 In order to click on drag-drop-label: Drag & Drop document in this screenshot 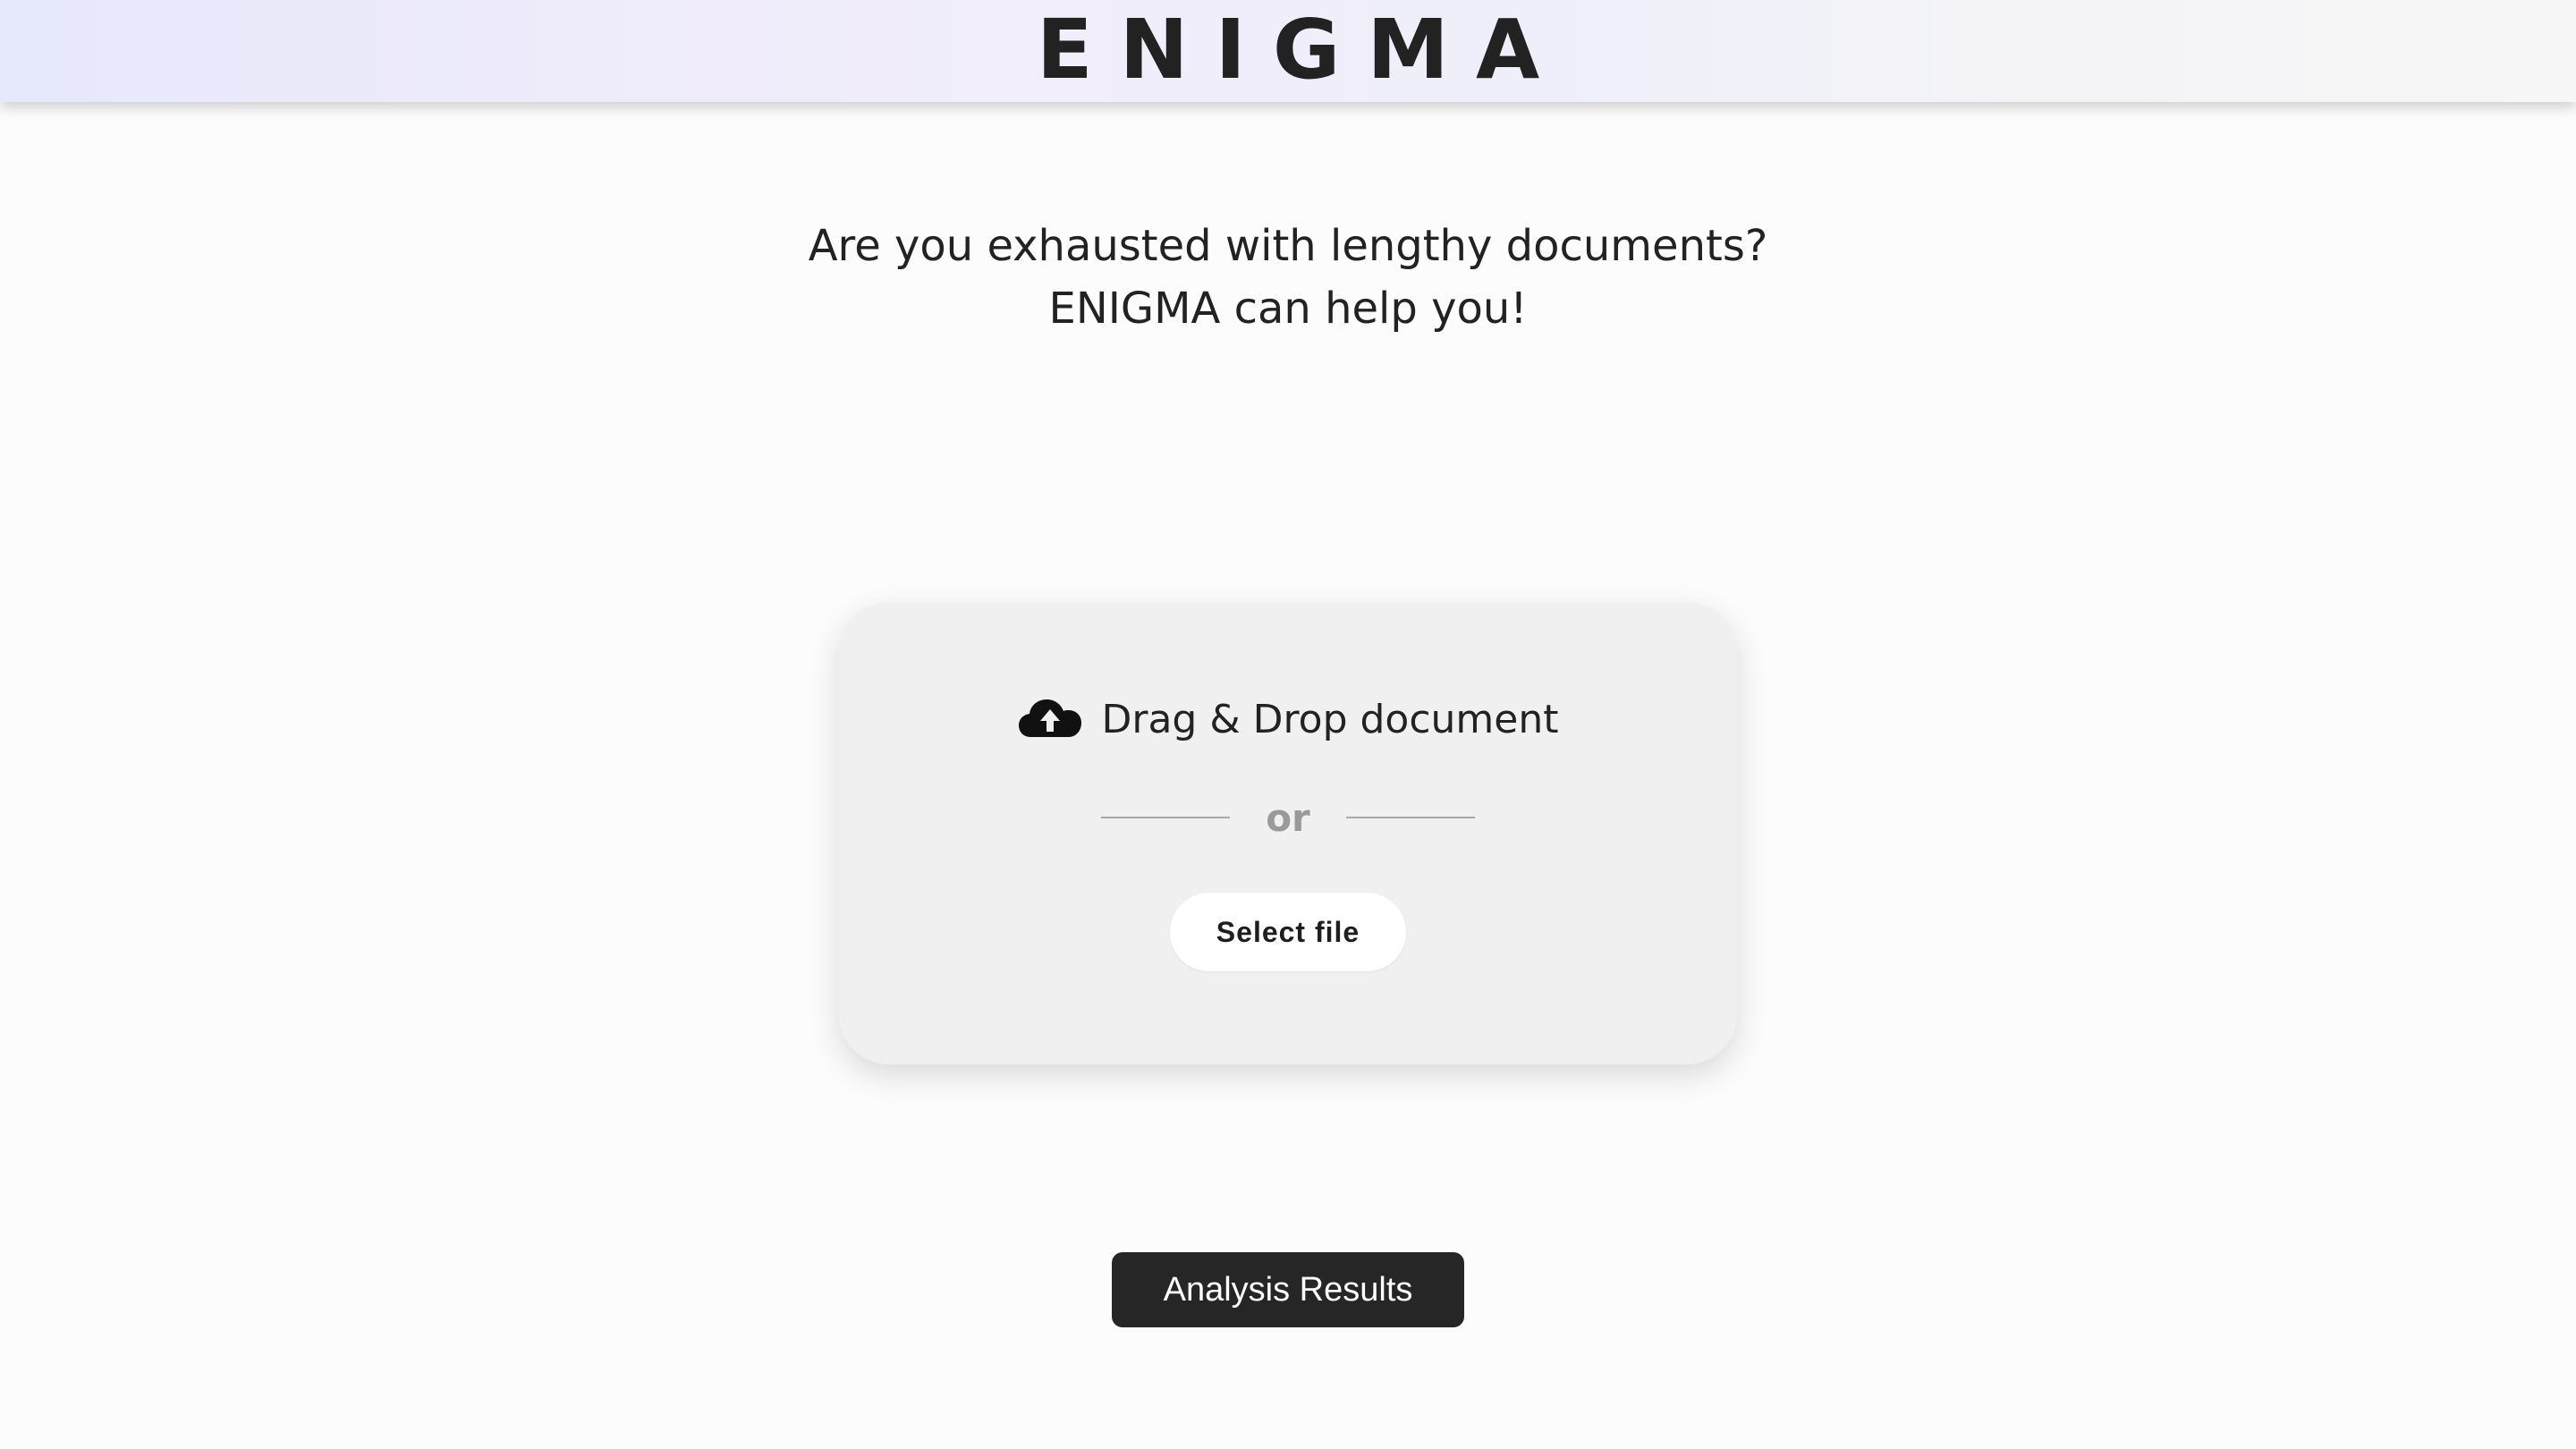, I will do `click(1330, 719)`.